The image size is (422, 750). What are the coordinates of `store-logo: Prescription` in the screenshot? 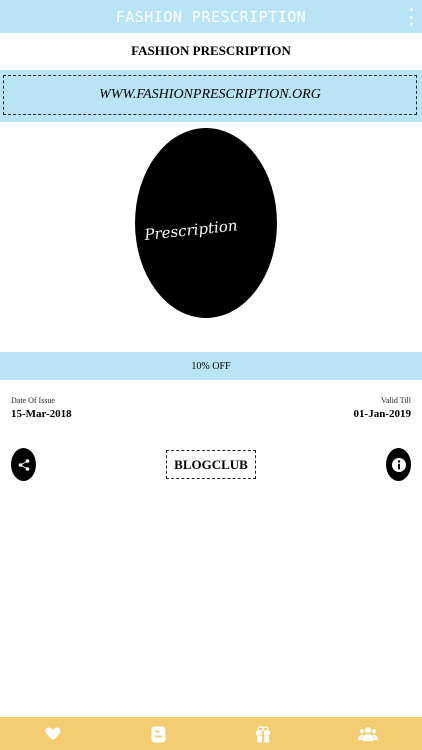 It's located at (206, 223).